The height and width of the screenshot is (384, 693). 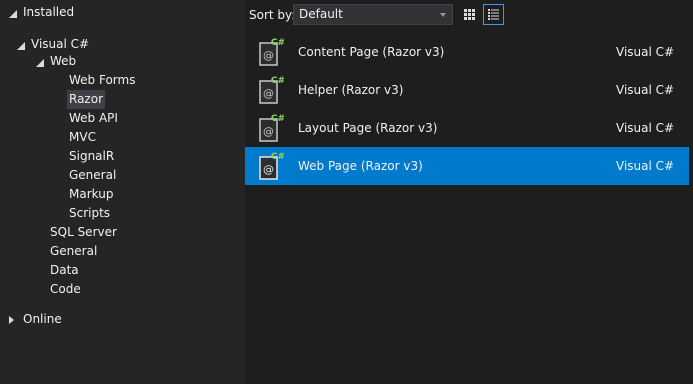 What do you see at coordinates (122, 118) in the screenshot?
I see `tree-node-web-api: Web API` at bounding box center [122, 118].